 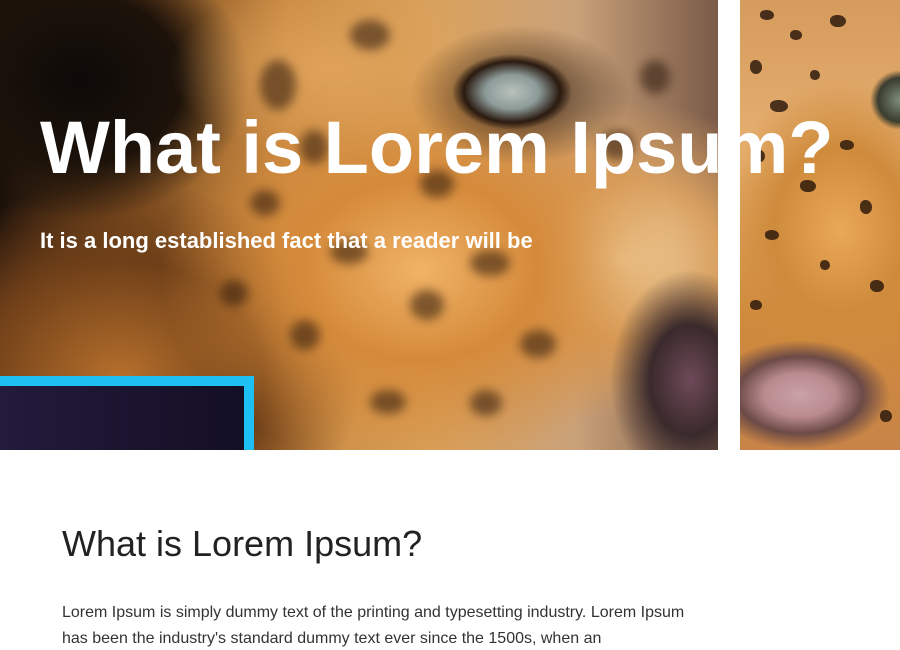 What do you see at coordinates (437, 147) in the screenshot?
I see `hero-title: What is Lorem Ipsum?` at bounding box center [437, 147].